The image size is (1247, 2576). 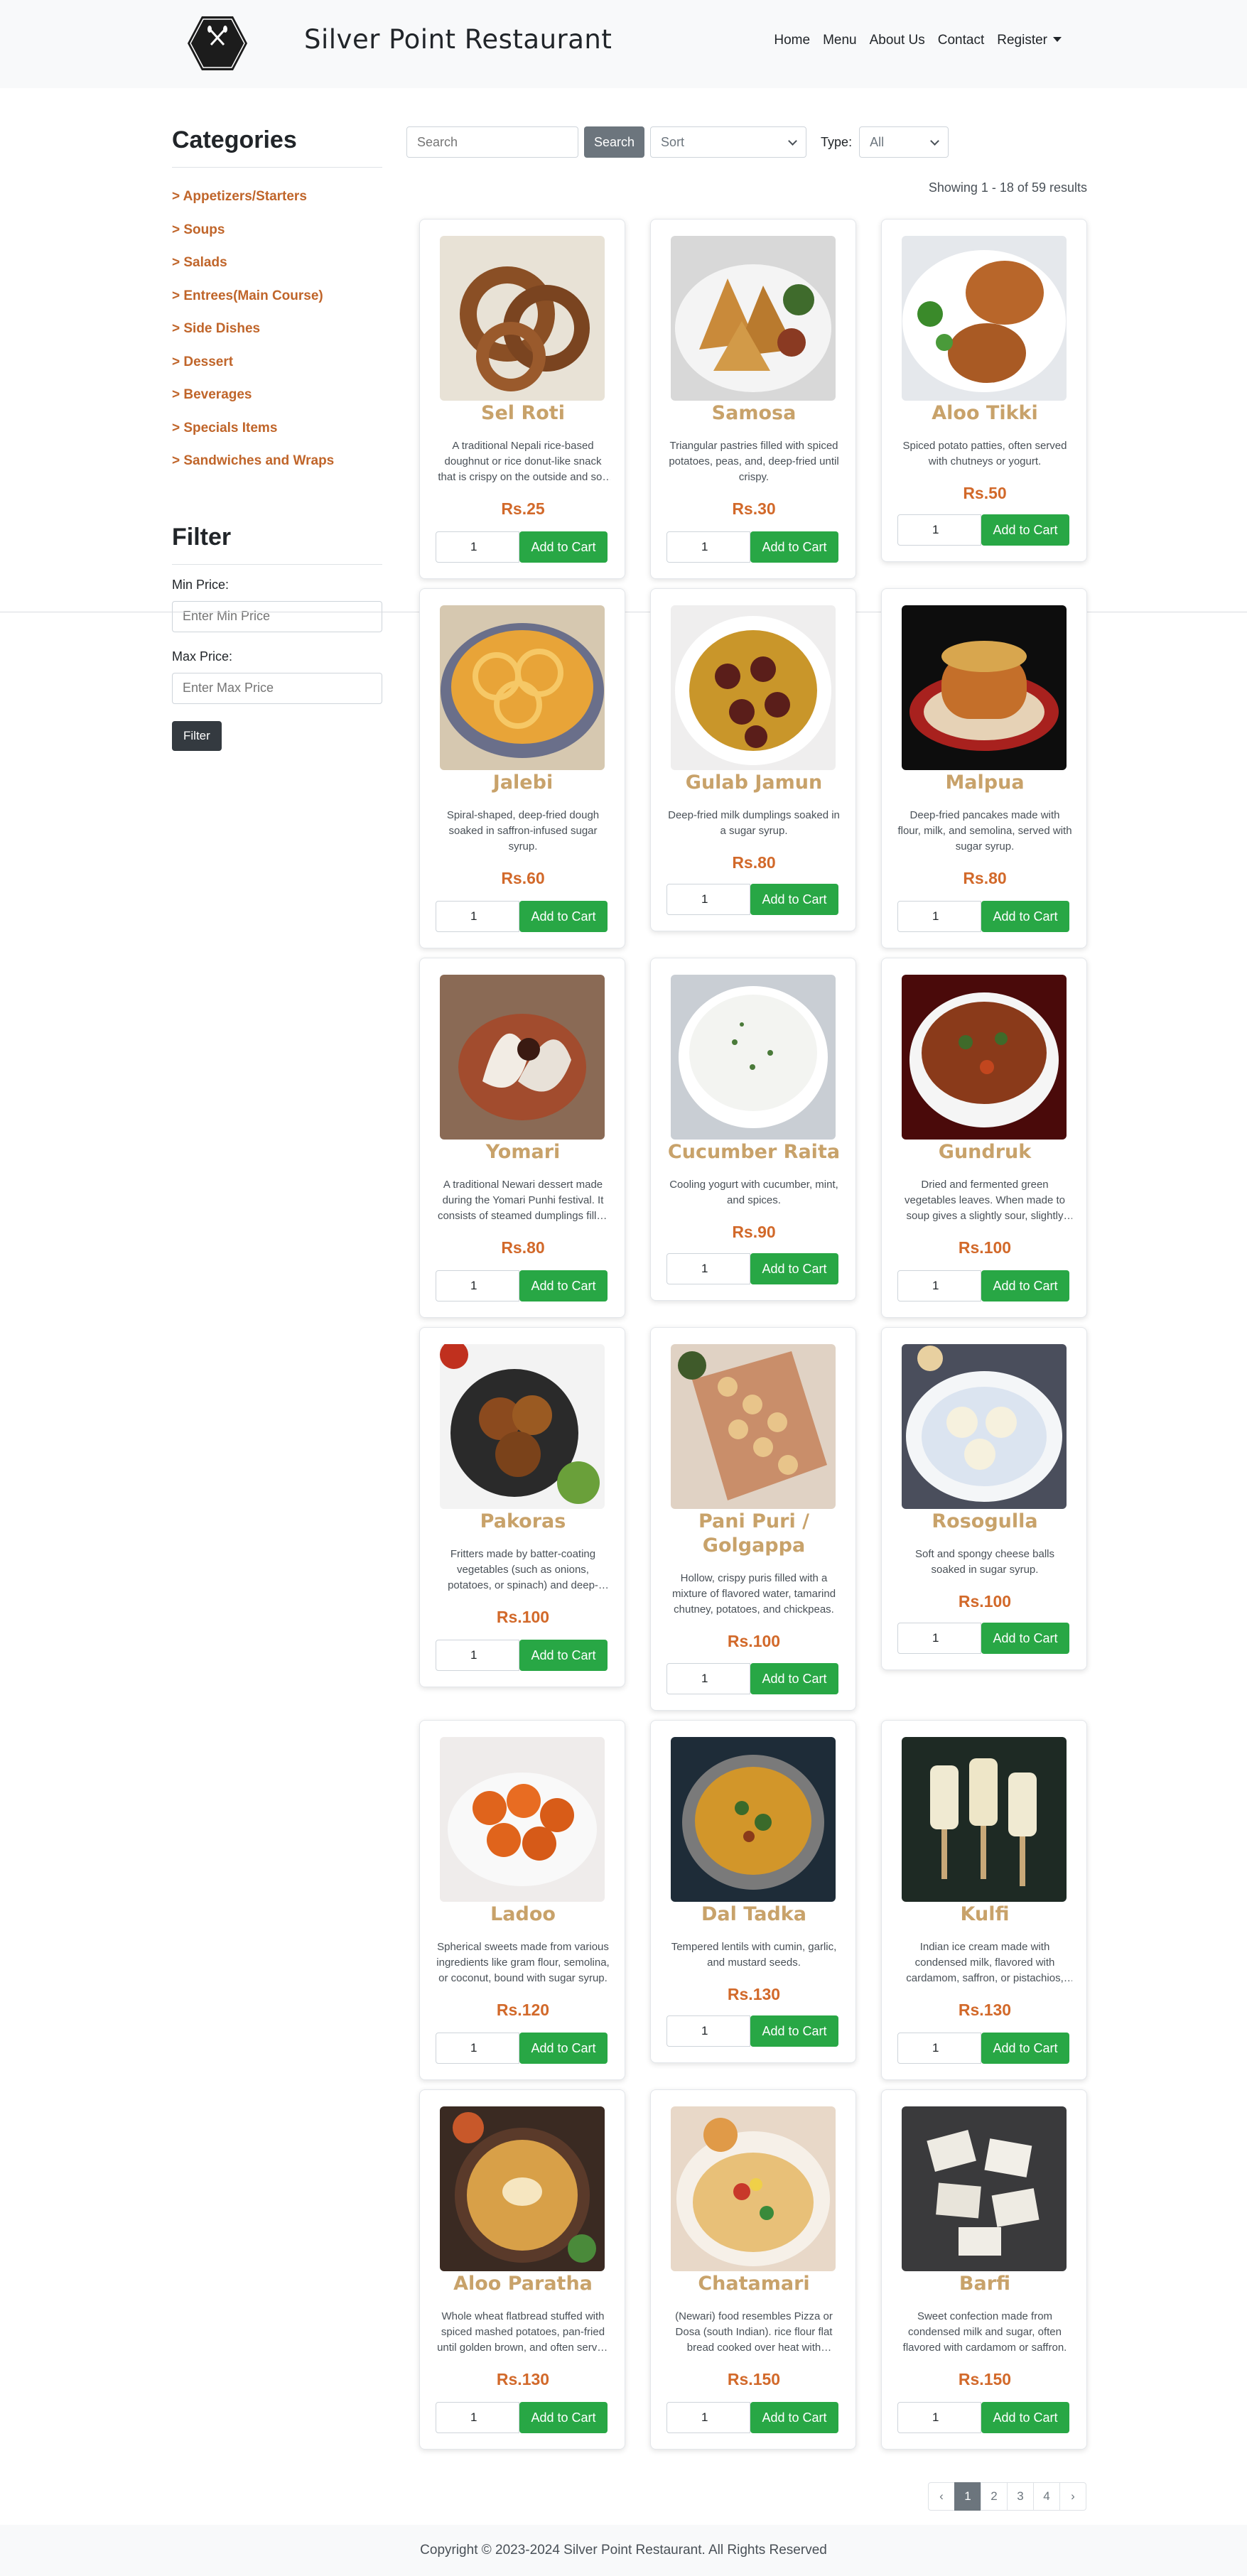 What do you see at coordinates (985, 413) in the screenshot?
I see `product-name: Aloo Tikki` at bounding box center [985, 413].